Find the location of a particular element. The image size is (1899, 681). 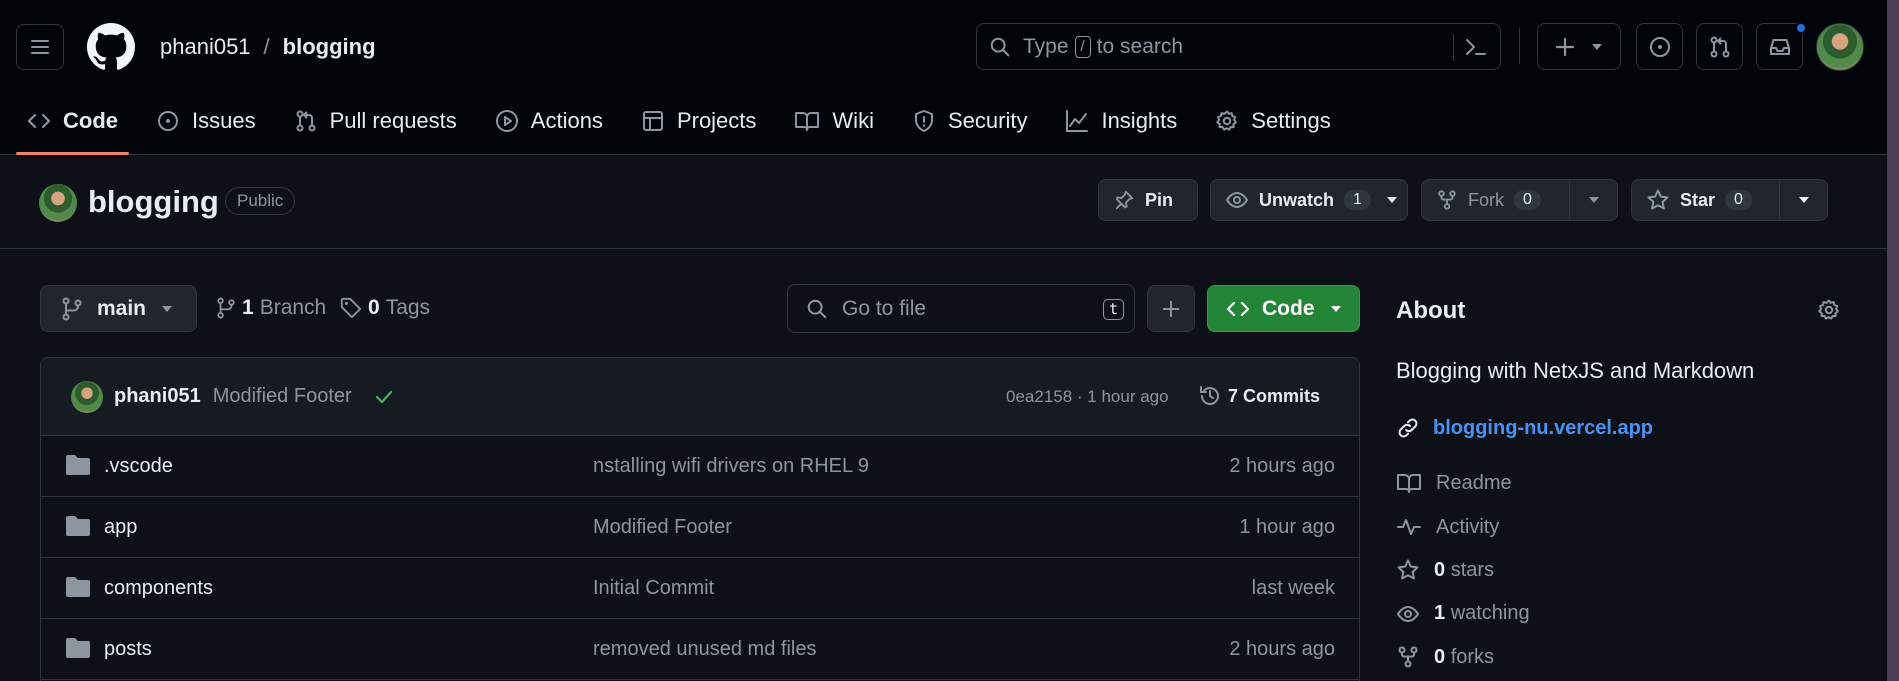

commit-author-avatar is located at coordinates (87, 396).